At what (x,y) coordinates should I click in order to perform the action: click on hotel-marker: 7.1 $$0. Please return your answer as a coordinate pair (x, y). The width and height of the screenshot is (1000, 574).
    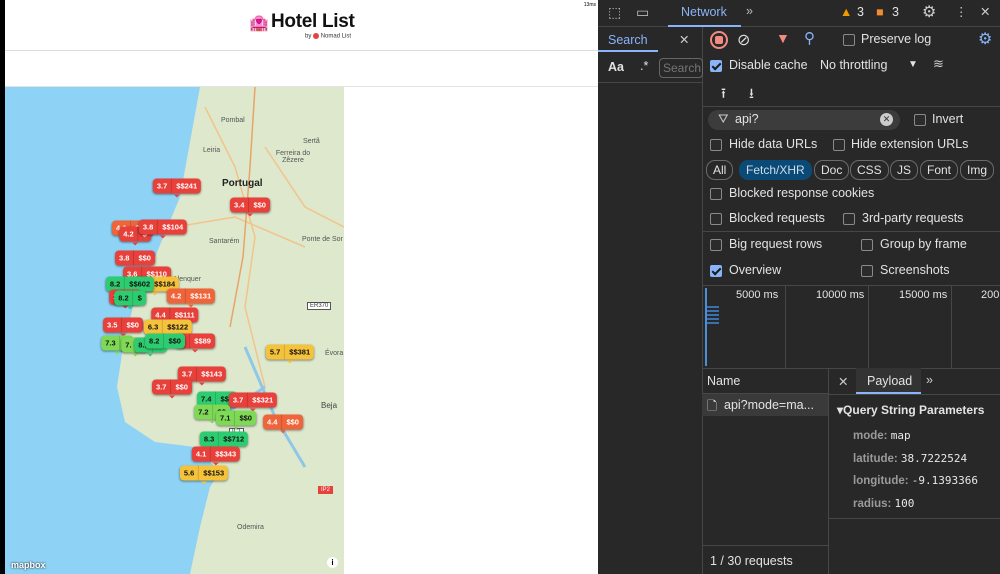
    Looking at the image, I should click on (236, 420).